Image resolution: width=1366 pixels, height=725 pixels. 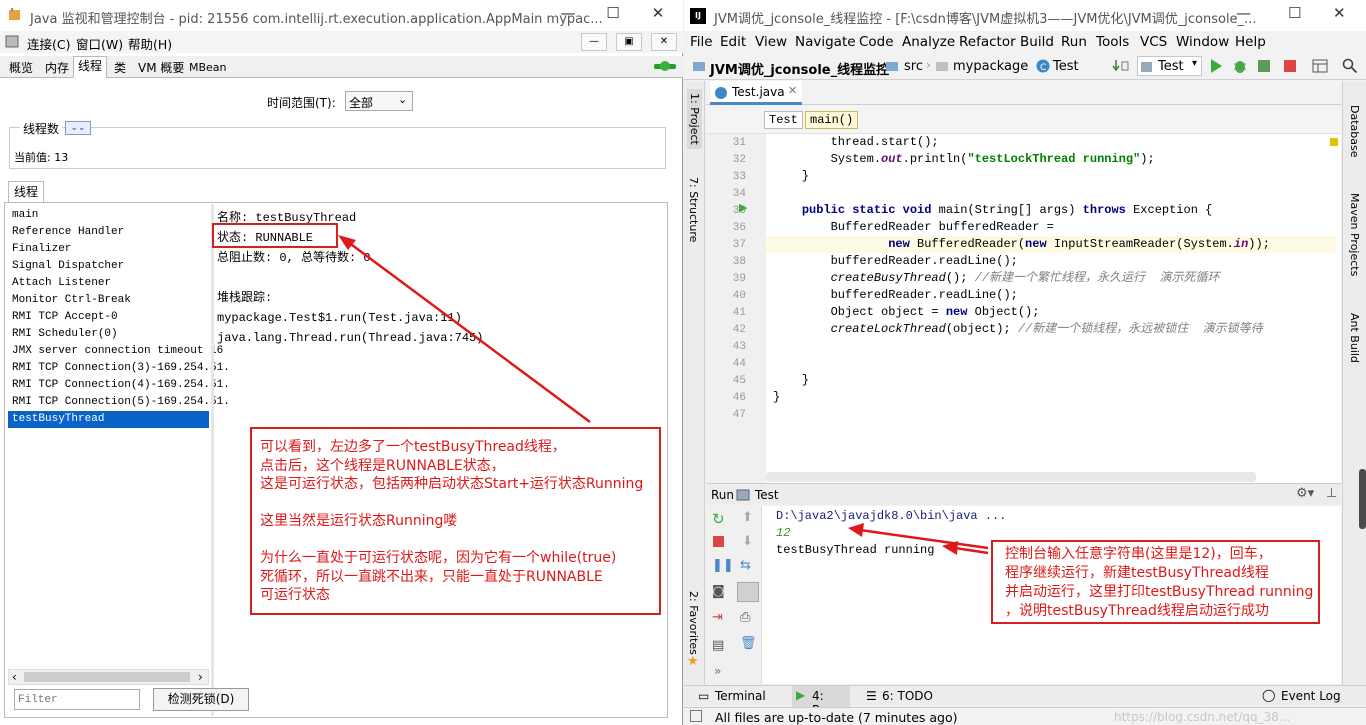 I want to click on thread-list-item: RMI TCP Accept-0, so click(x=108, y=317).